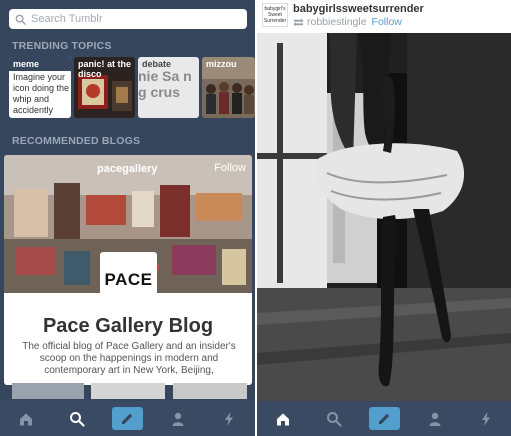 The width and height of the screenshot is (511, 436). What do you see at coordinates (165, 84) in the screenshot?
I see `trending-card-overlay-text: nie Sa ng crus` at bounding box center [165, 84].